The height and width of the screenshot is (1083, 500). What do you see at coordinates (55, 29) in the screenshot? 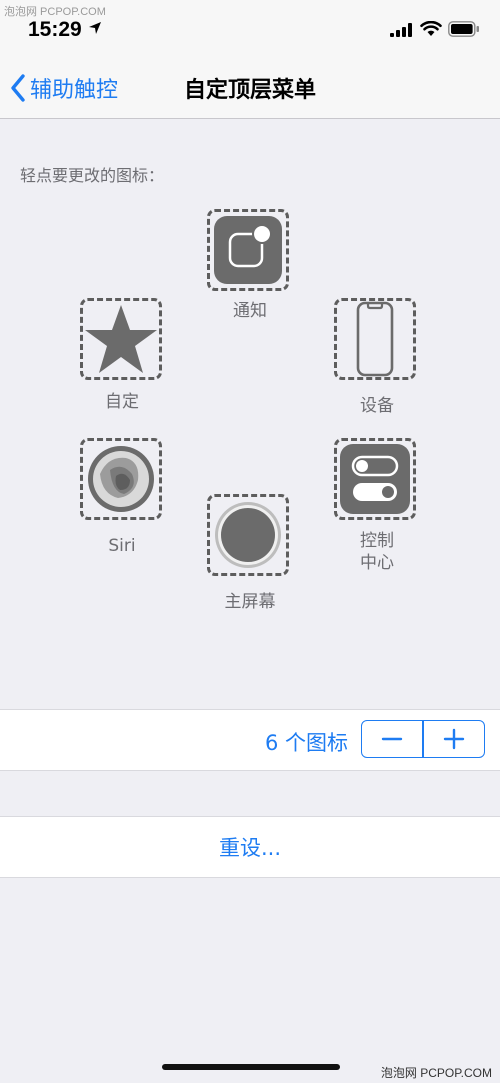
I see `status-time: 15:29` at bounding box center [55, 29].